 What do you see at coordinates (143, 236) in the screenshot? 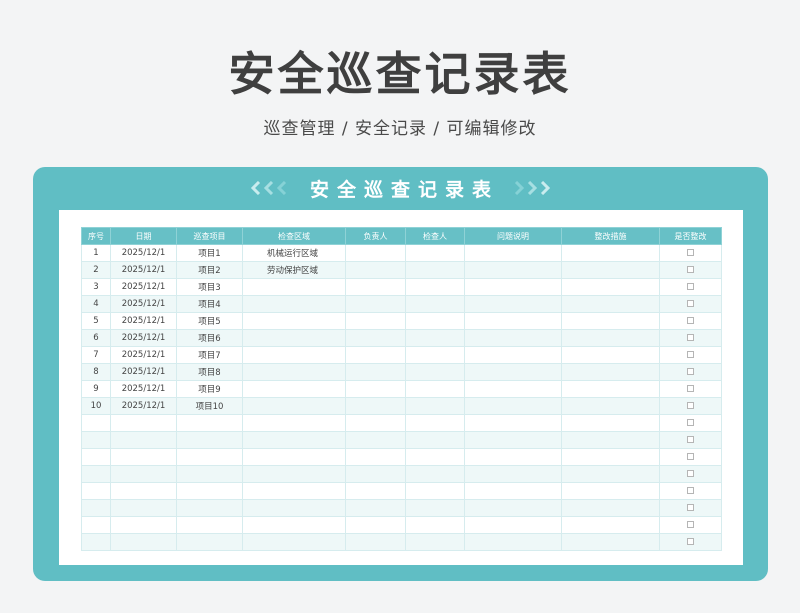
I see `column-header-date: 日期` at bounding box center [143, 236].